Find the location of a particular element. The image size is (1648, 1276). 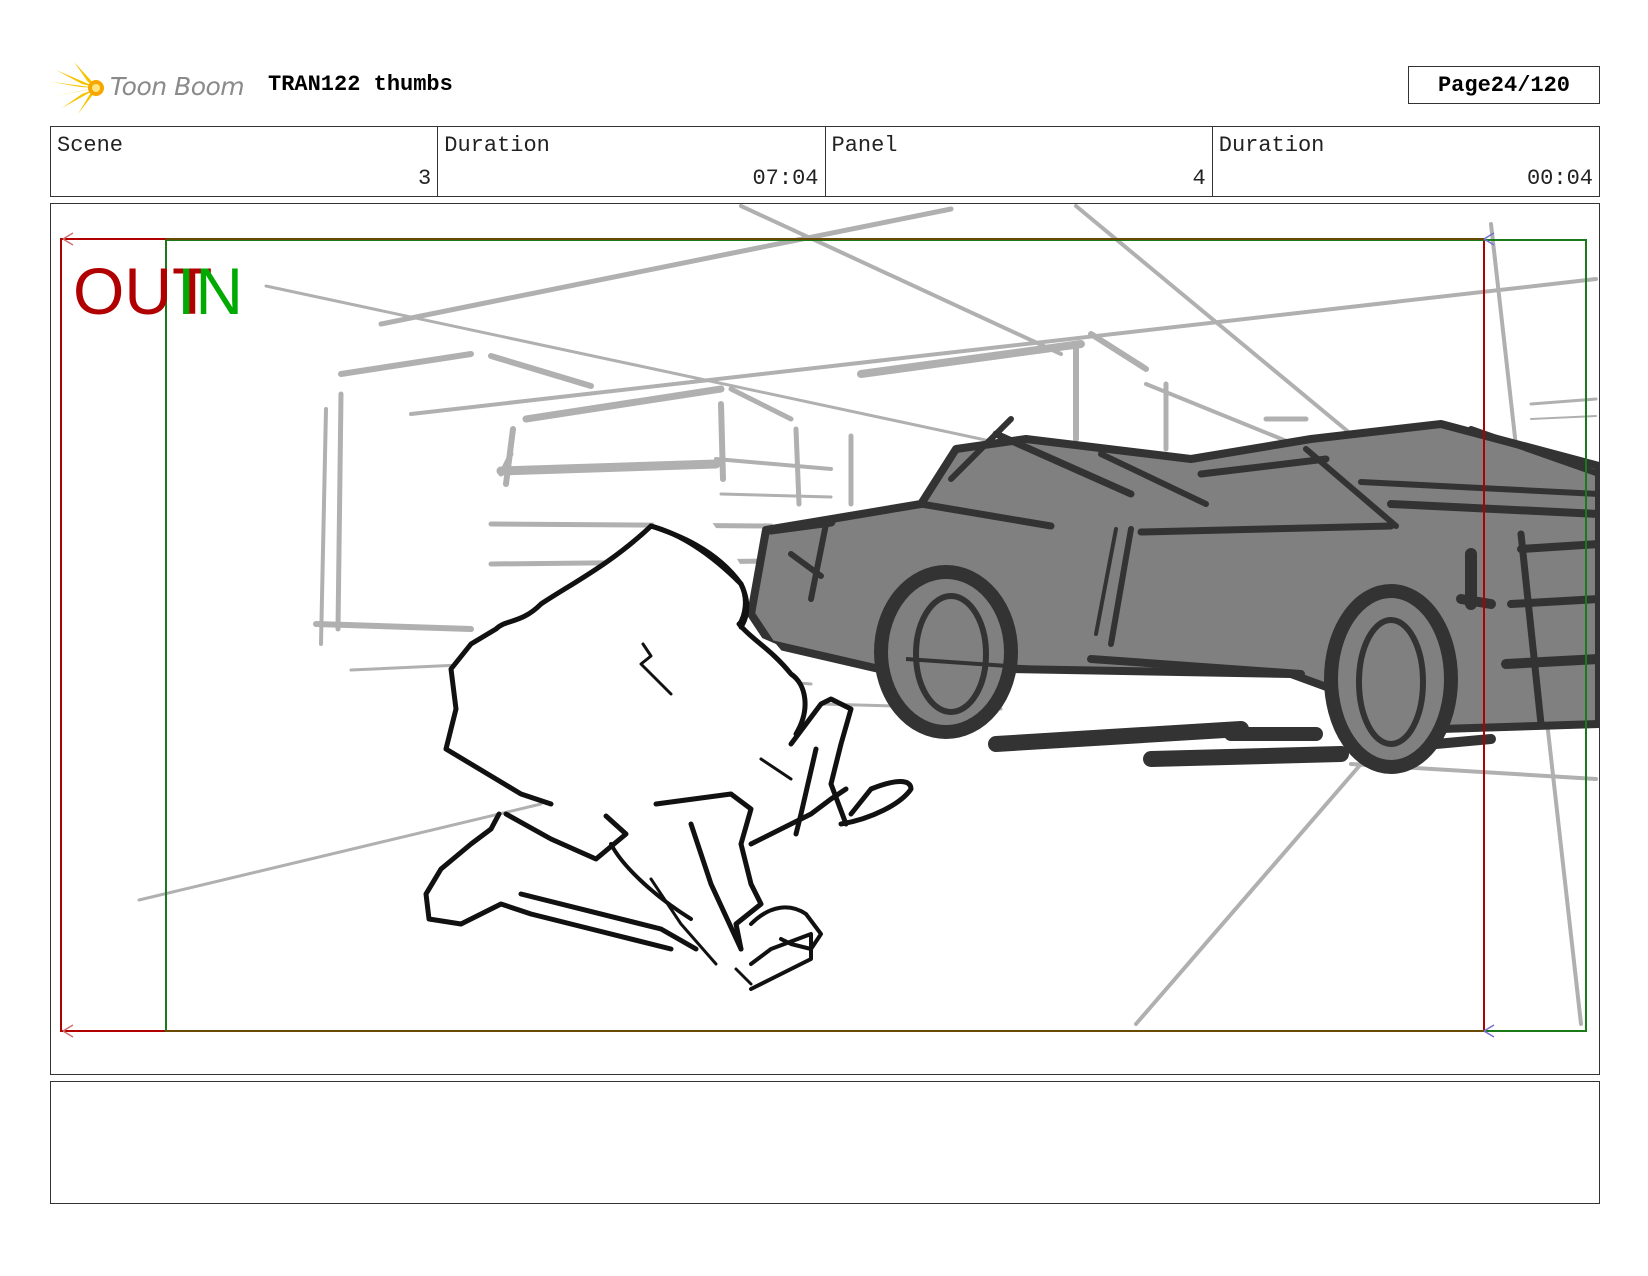

panel-cell: Panel 4 is located at coordinates (1019, 161).